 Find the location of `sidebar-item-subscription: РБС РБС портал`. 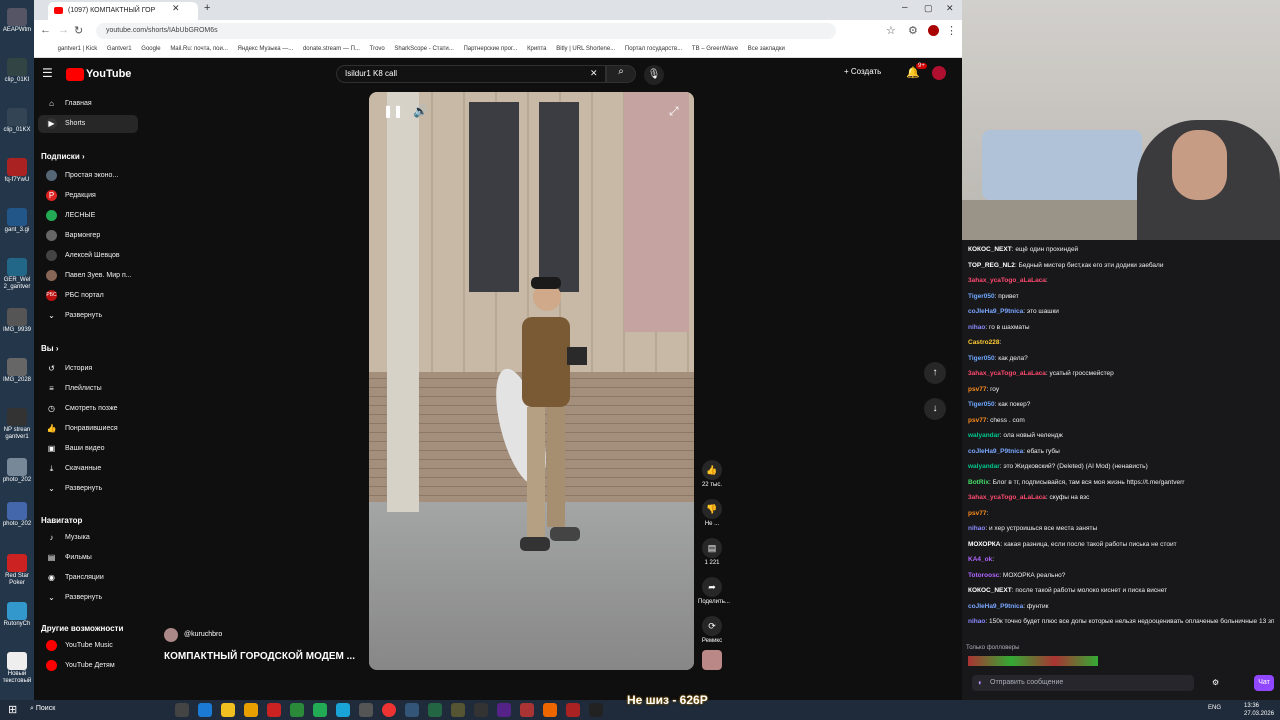

sidebar-item-subscription: РБС РБС портал is located at coordinates (88, 296).